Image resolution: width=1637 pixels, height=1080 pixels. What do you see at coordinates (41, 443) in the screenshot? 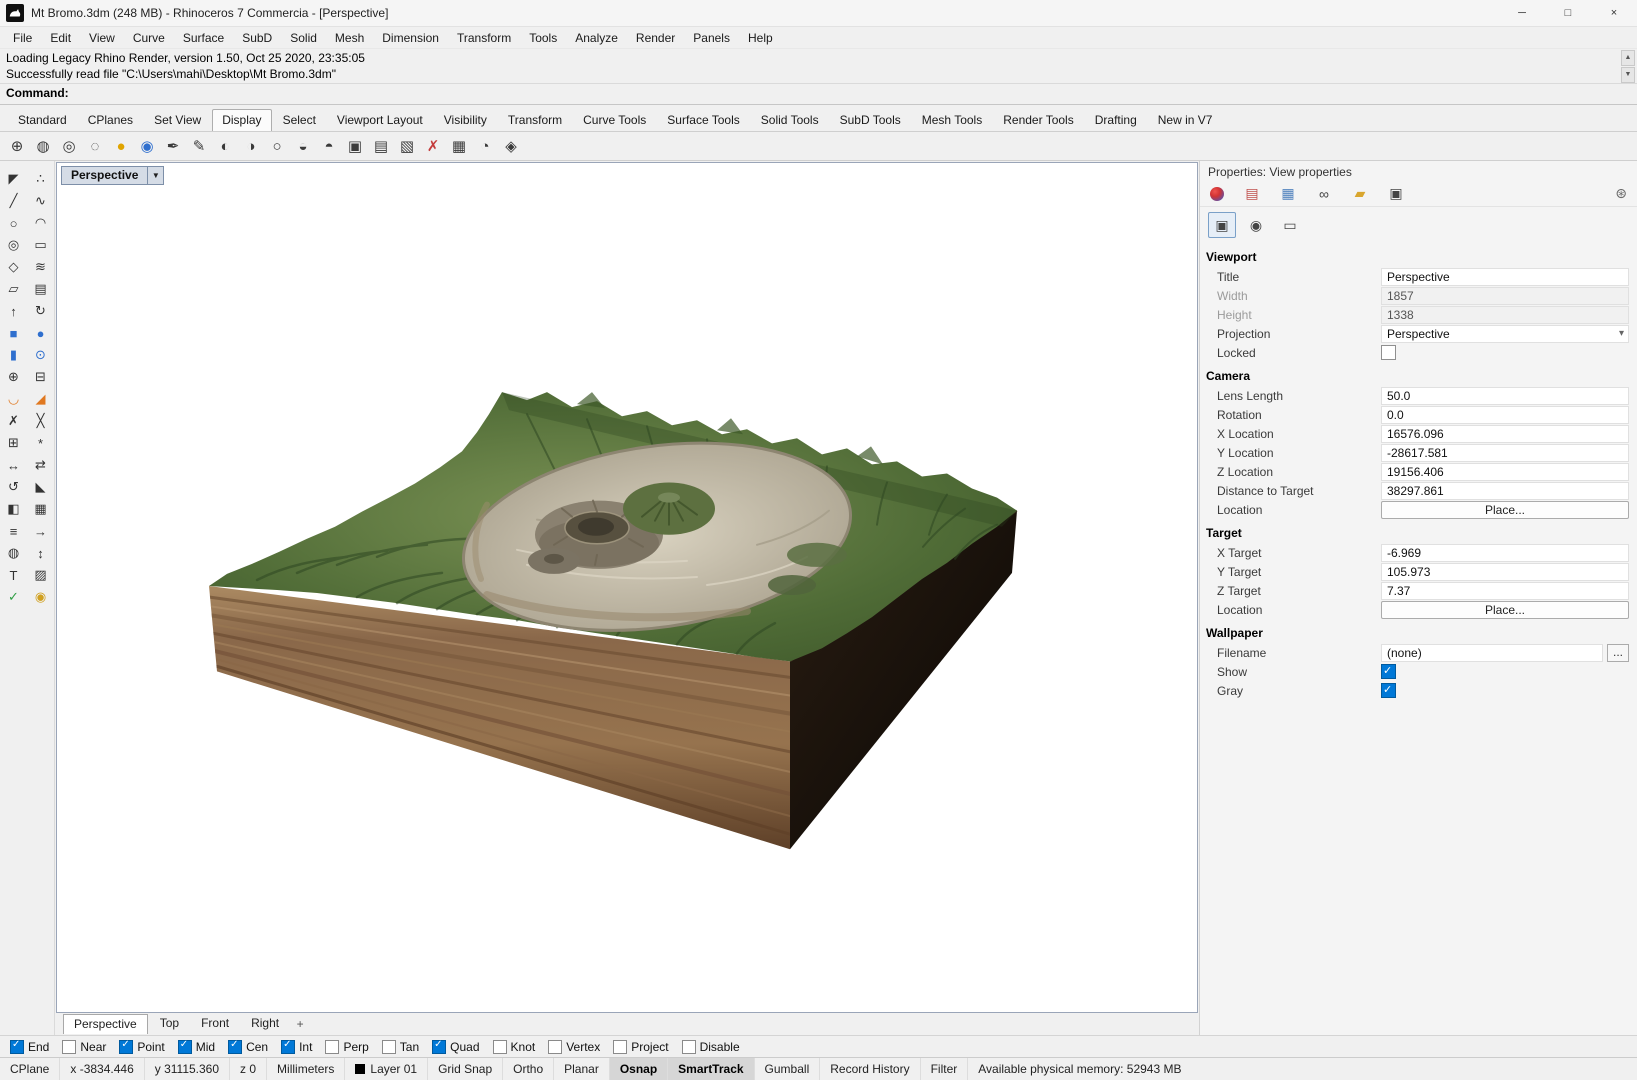
I see `explode-tool: *` at bounding box center [41, 443].